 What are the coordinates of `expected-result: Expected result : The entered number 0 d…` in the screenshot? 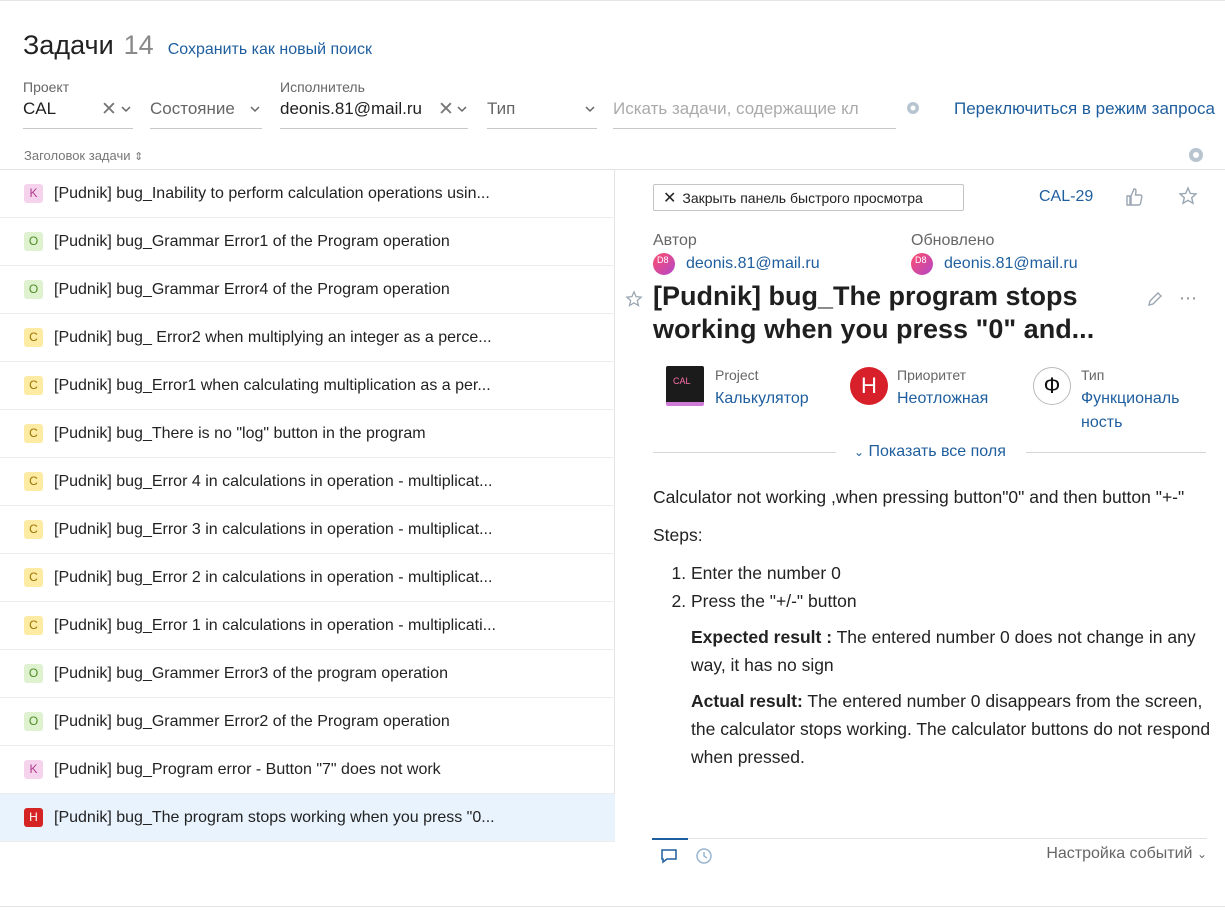 It's located at (952, 651).